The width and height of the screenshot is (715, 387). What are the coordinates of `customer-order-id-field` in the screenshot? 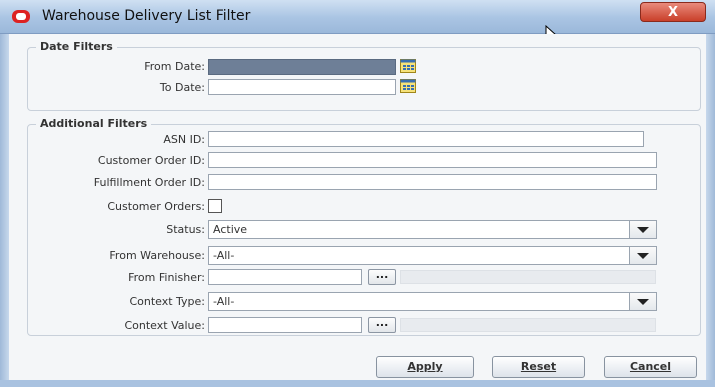 It's located at (432, 160).